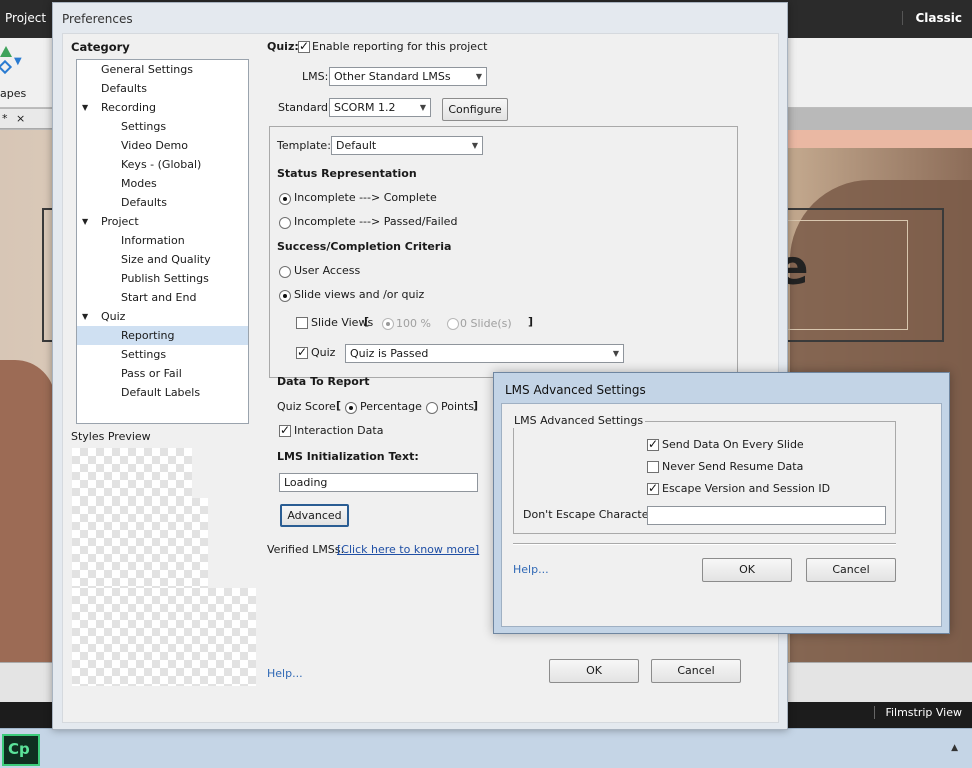 The height and width of the screenshot is (768, 972). Describe the element at coordinates (285, 272) in the screenshot. I see `user-access-radio` at that location.